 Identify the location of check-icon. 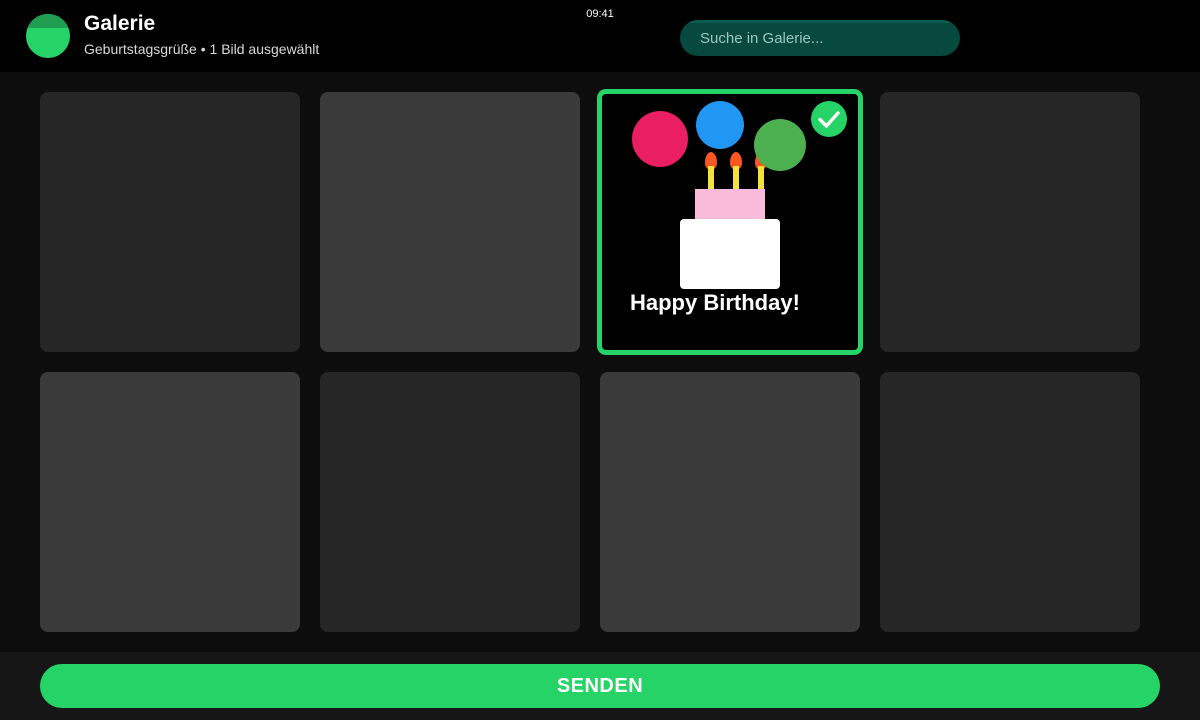
(829, 119).